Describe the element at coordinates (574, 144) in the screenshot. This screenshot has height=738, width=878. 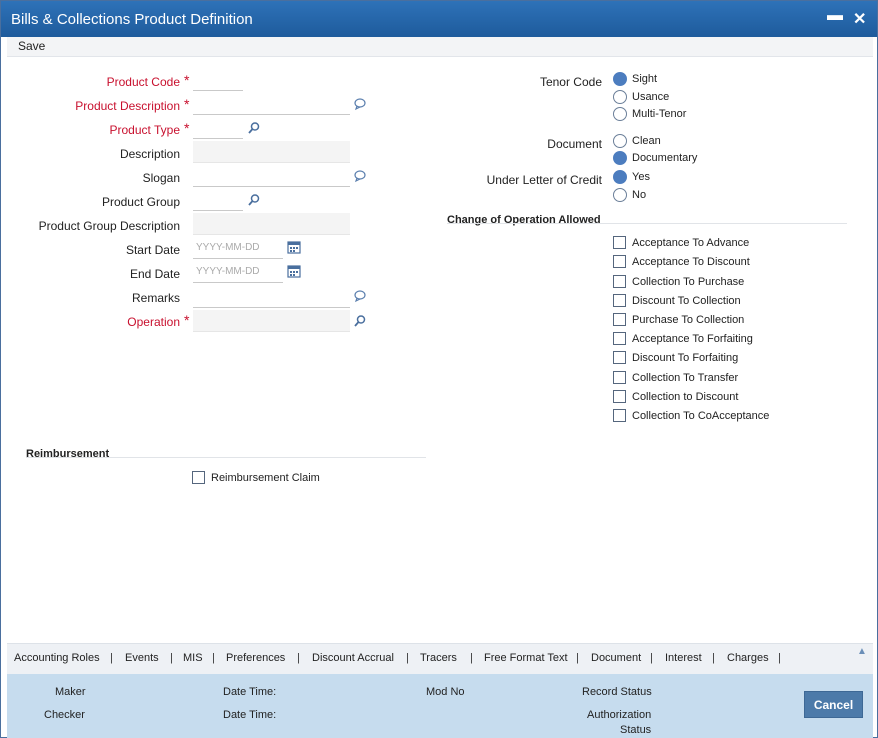
I see `document-label: Document` at that location.